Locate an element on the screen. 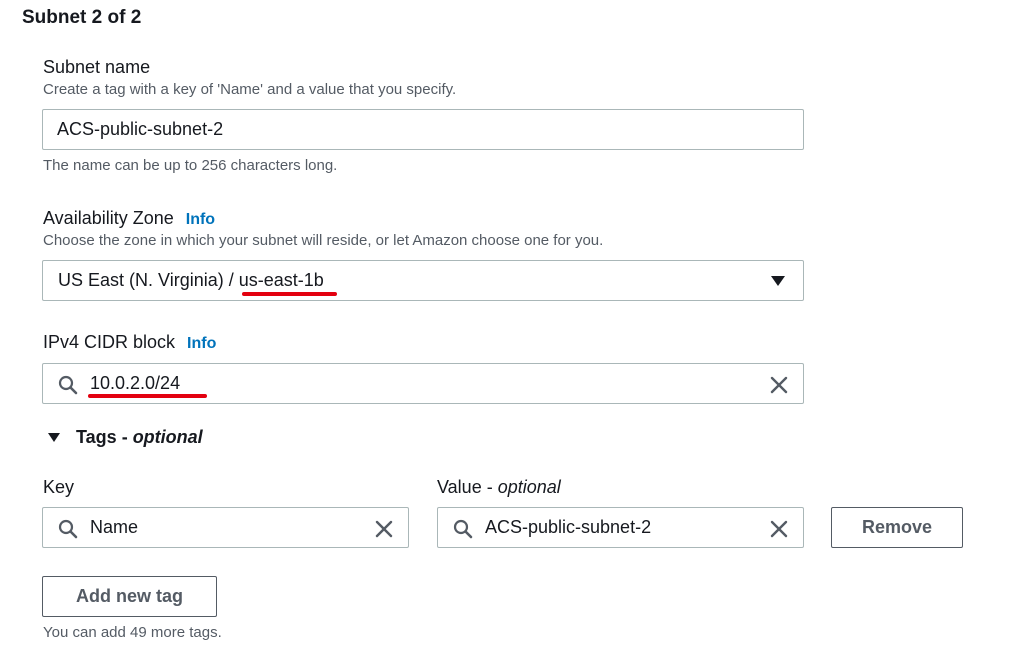 This screenshot has width=1031, height=657. availability-zone-selected-value: US East (N. Virginia) / us-east-1b is located at coordinates (191, 280).